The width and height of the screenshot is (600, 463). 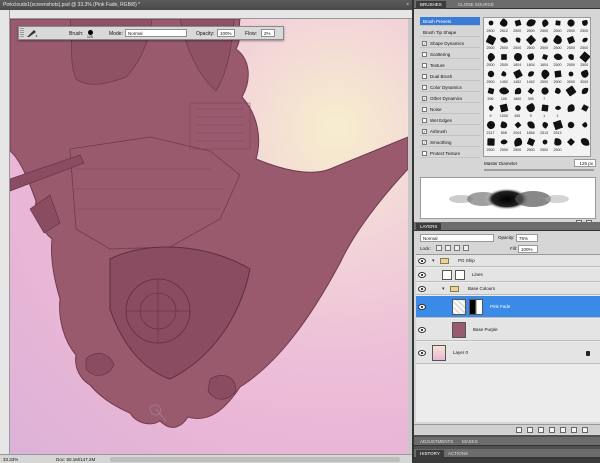 I want to click on brush-preset: 100, so click(x=504, y=93).